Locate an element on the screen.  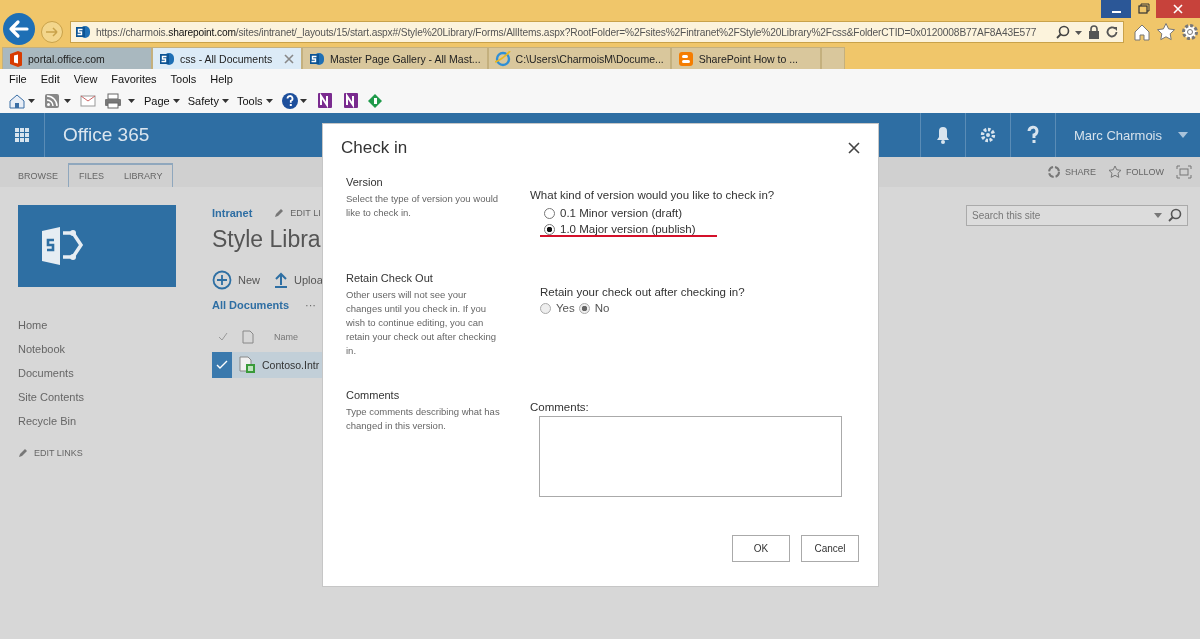
share-icon is located at coordinates (1053, 172).